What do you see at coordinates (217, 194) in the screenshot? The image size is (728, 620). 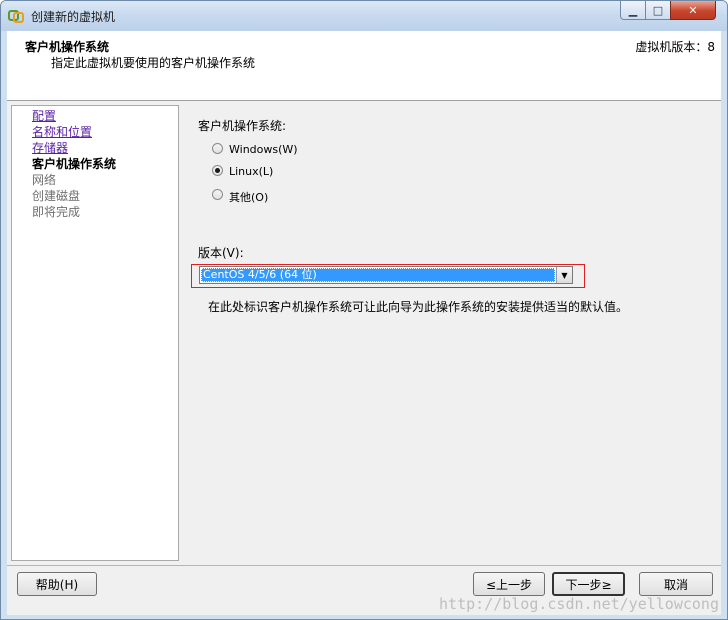 I see `radio-other` at bounding box center [217, 194].